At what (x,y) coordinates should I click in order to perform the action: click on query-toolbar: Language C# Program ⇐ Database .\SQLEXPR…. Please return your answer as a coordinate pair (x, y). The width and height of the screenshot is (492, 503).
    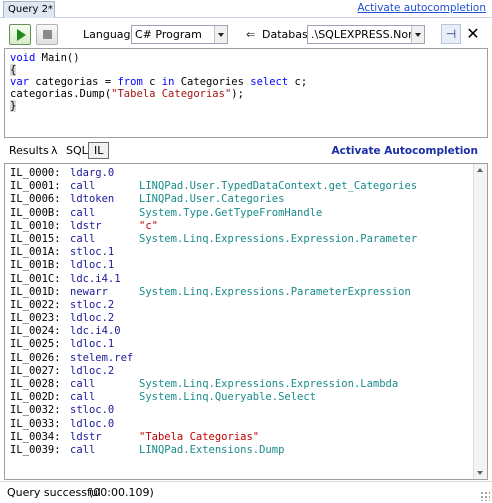
    Looking at the image, I should click on (246, 34).